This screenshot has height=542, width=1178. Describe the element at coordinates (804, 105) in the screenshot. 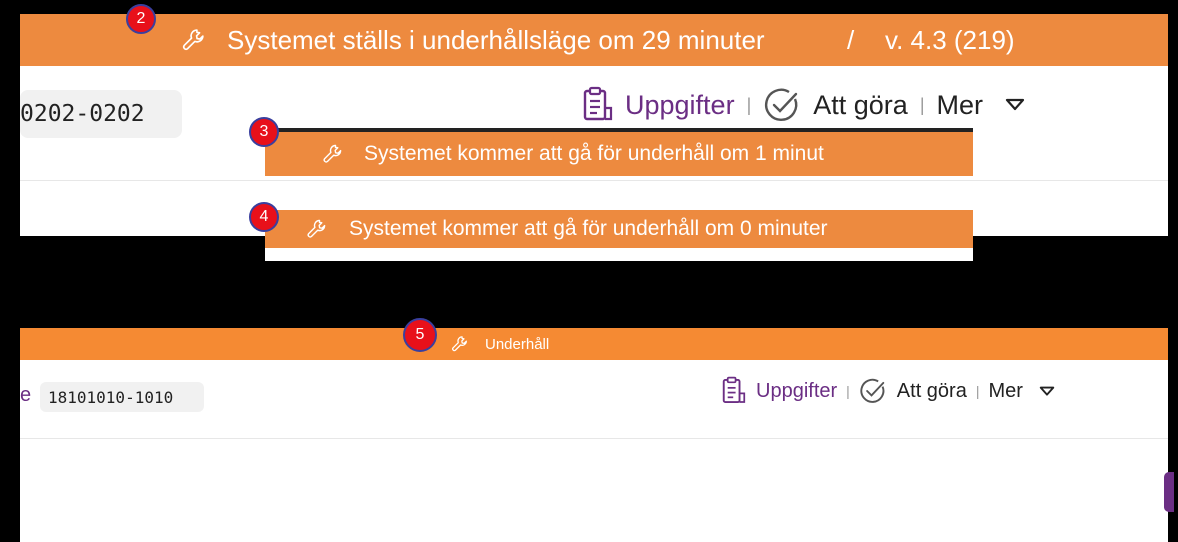

I see `top-nav: Uppgifter | Att göra | Mer` at that location.